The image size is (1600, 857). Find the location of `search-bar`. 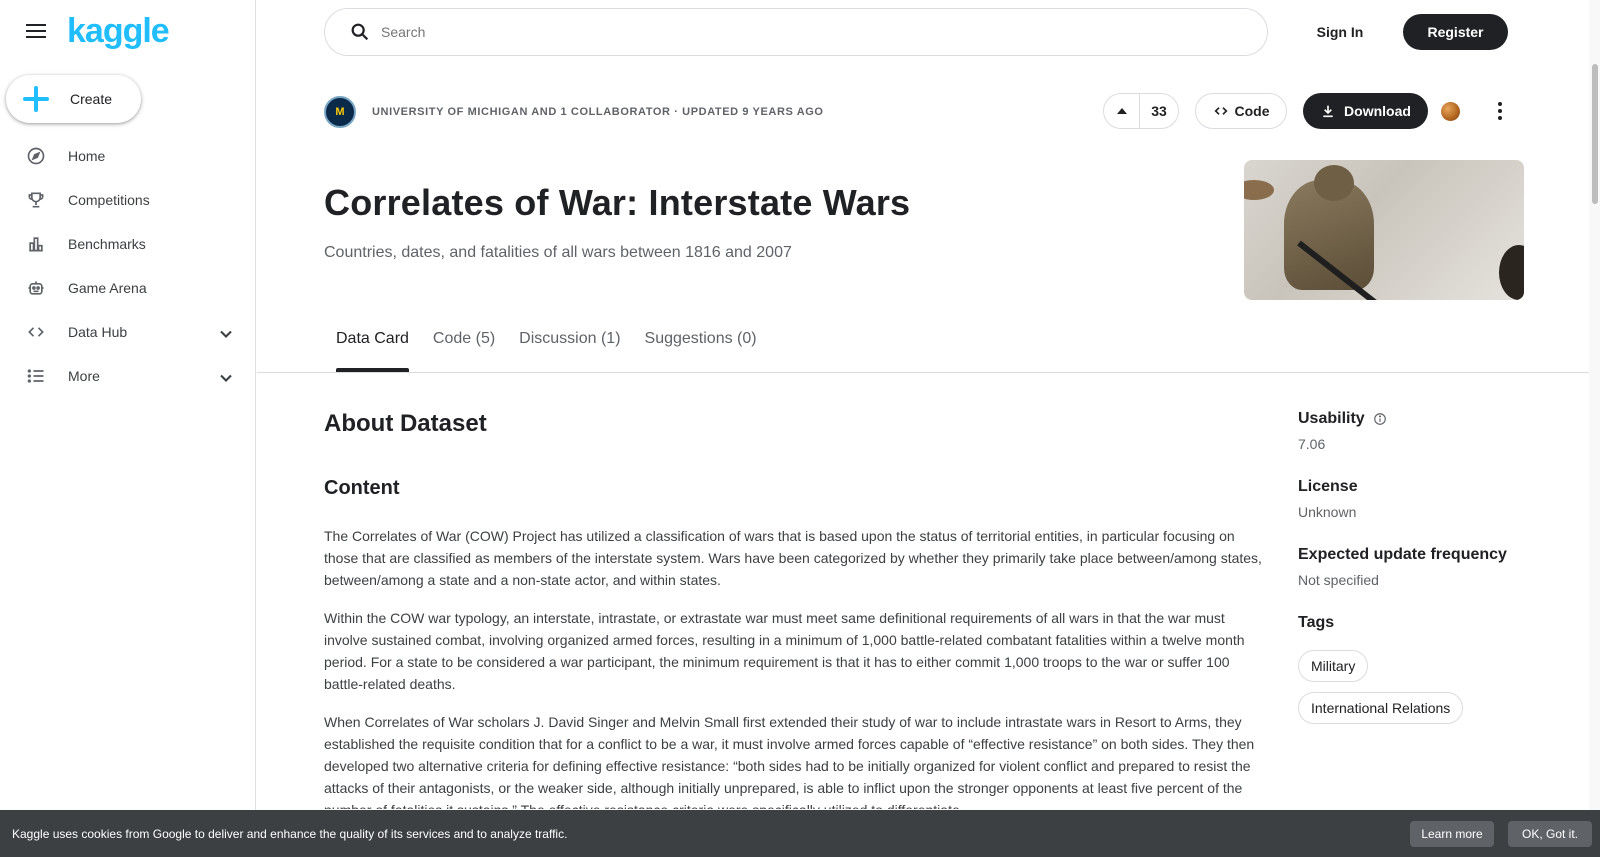

search-bar is located at coordinates (796, 32).